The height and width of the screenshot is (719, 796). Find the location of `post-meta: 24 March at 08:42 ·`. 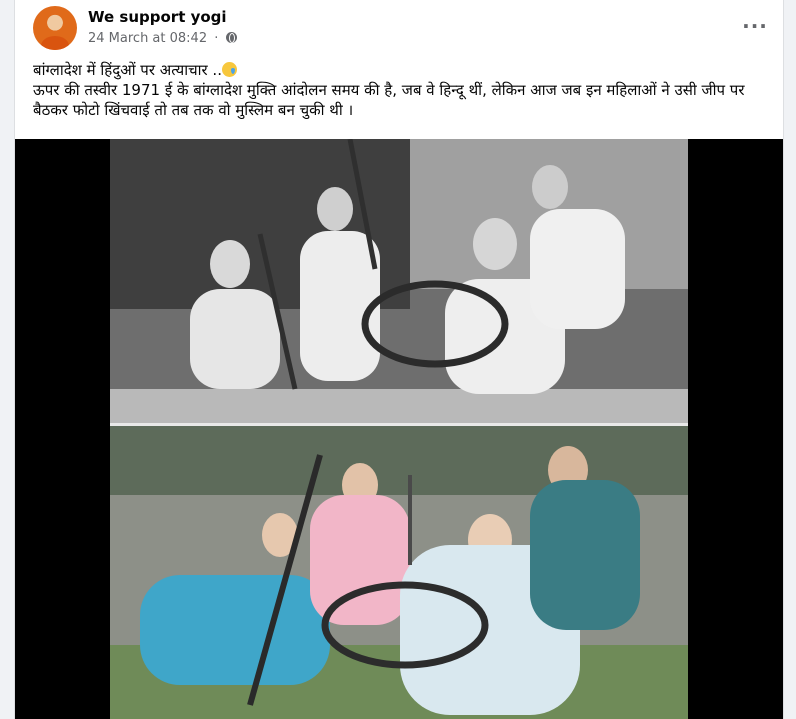

post-meta: 24 March at 08:42 · is located at coordinates (162, 38).